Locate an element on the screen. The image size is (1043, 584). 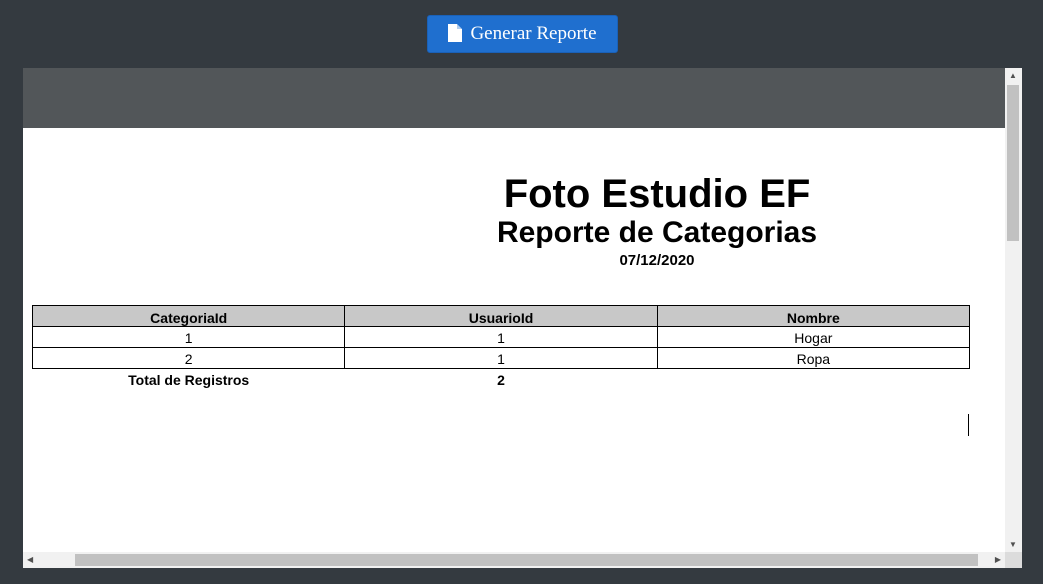
column-header-usuarioid: UsuarioId is located at coordinates (501, 316).